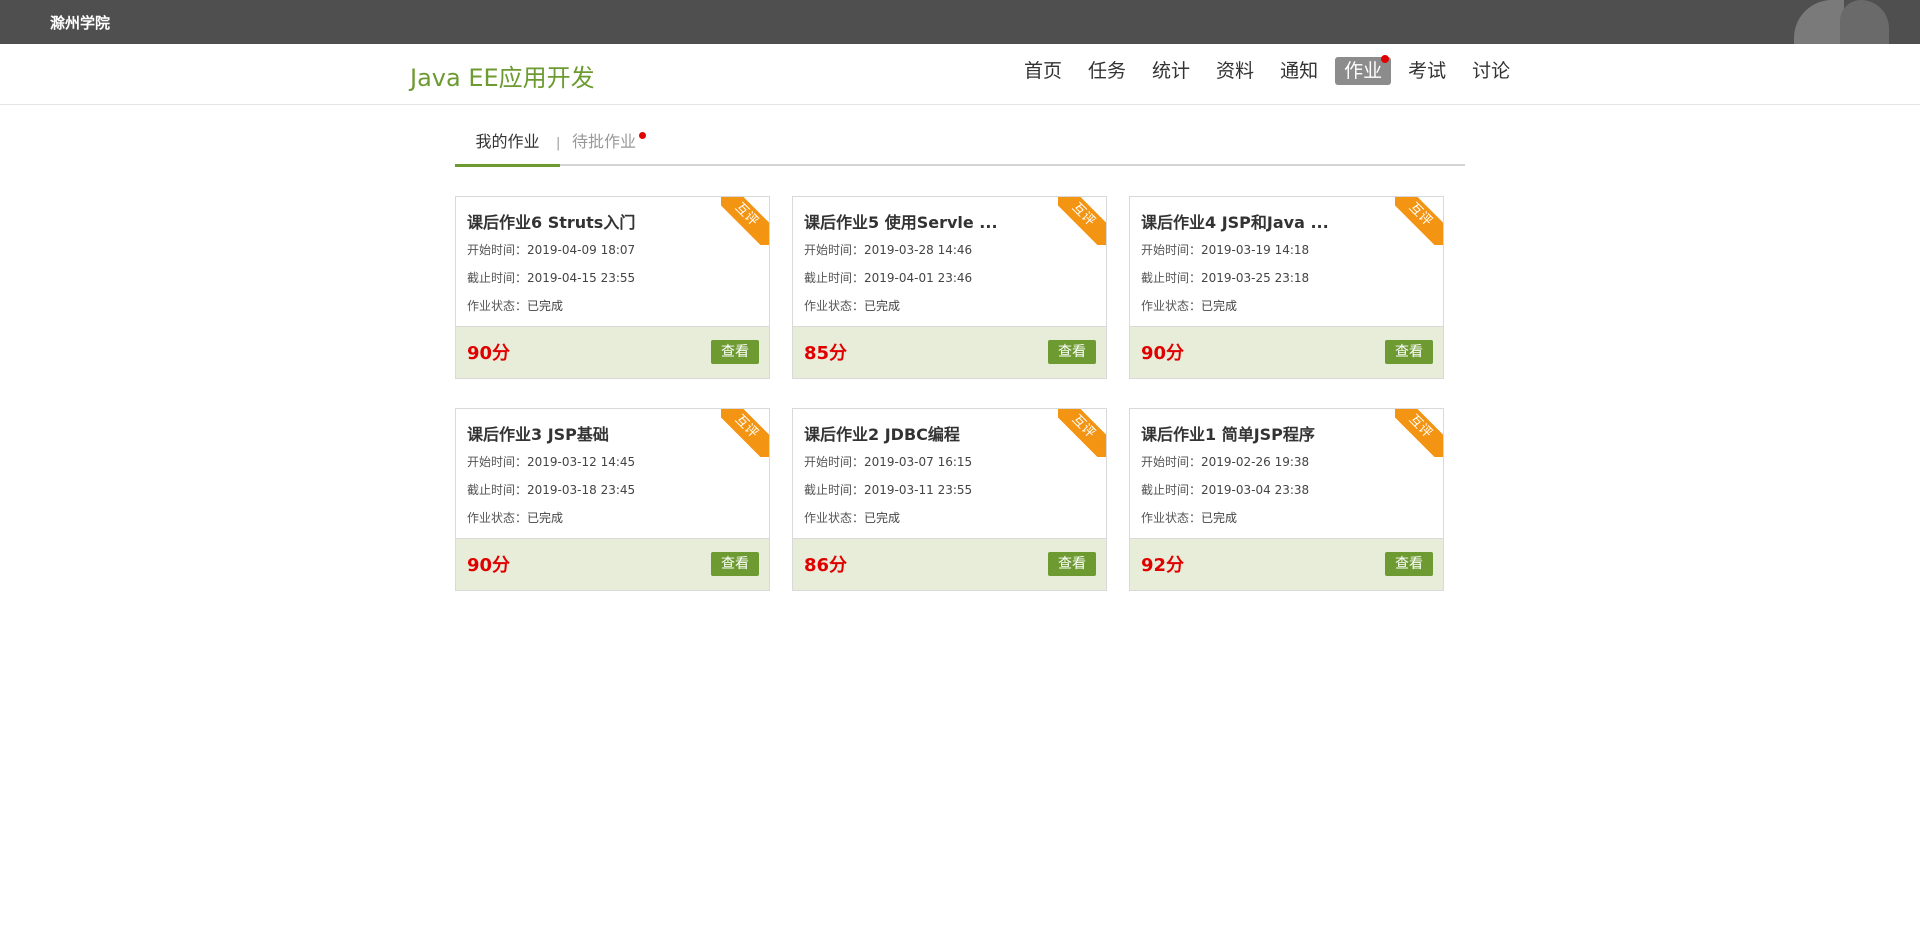 Image resolution: width=1920 pixels, height=926 pixels. I want to click on end-time: 截止时间：2019-03-04 23:38, so click(1225, 489).